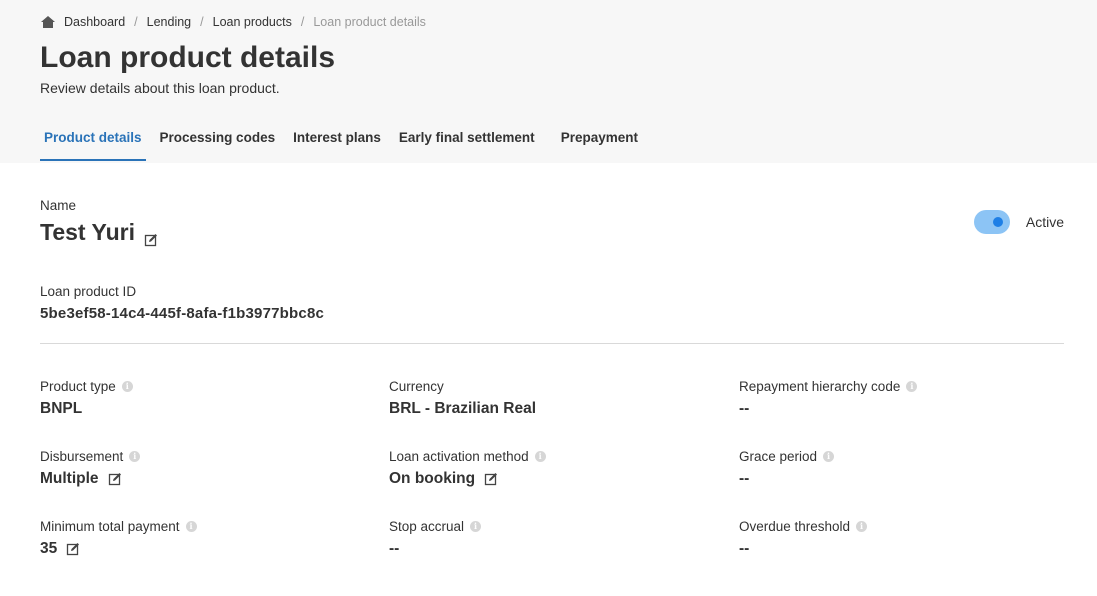 This screenshot has width=1097, height=596. What do you see at coordinates (744, 478) in the screenshot?
I see `grace-period-value: --` at bounding box center [744, 478].